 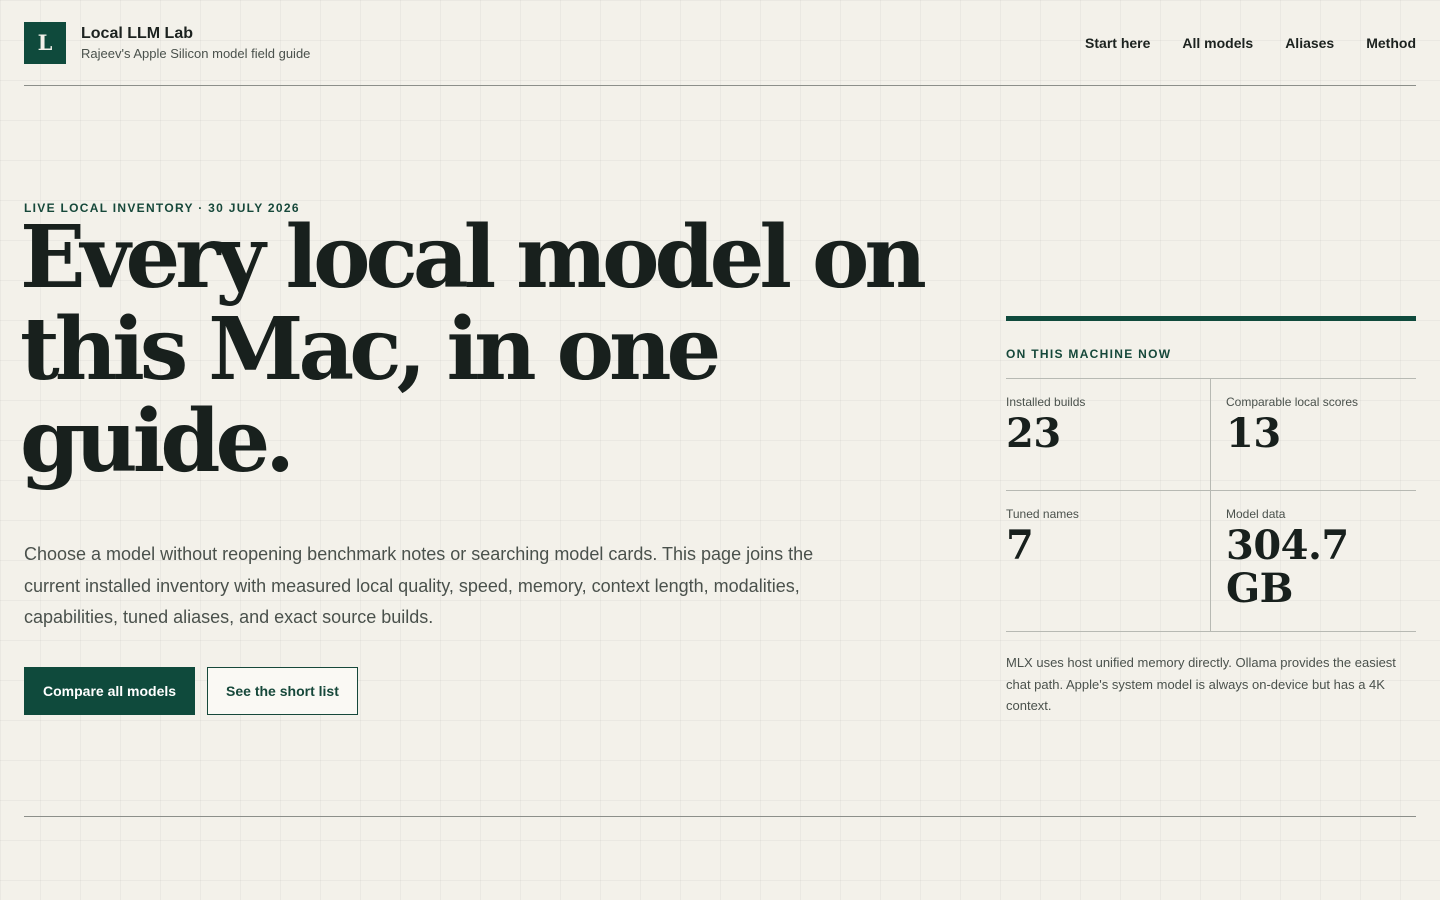 What do you see at coordinates (720, 816) in the screenshot?
I see `section-divider` at bounding box center [720, 816].